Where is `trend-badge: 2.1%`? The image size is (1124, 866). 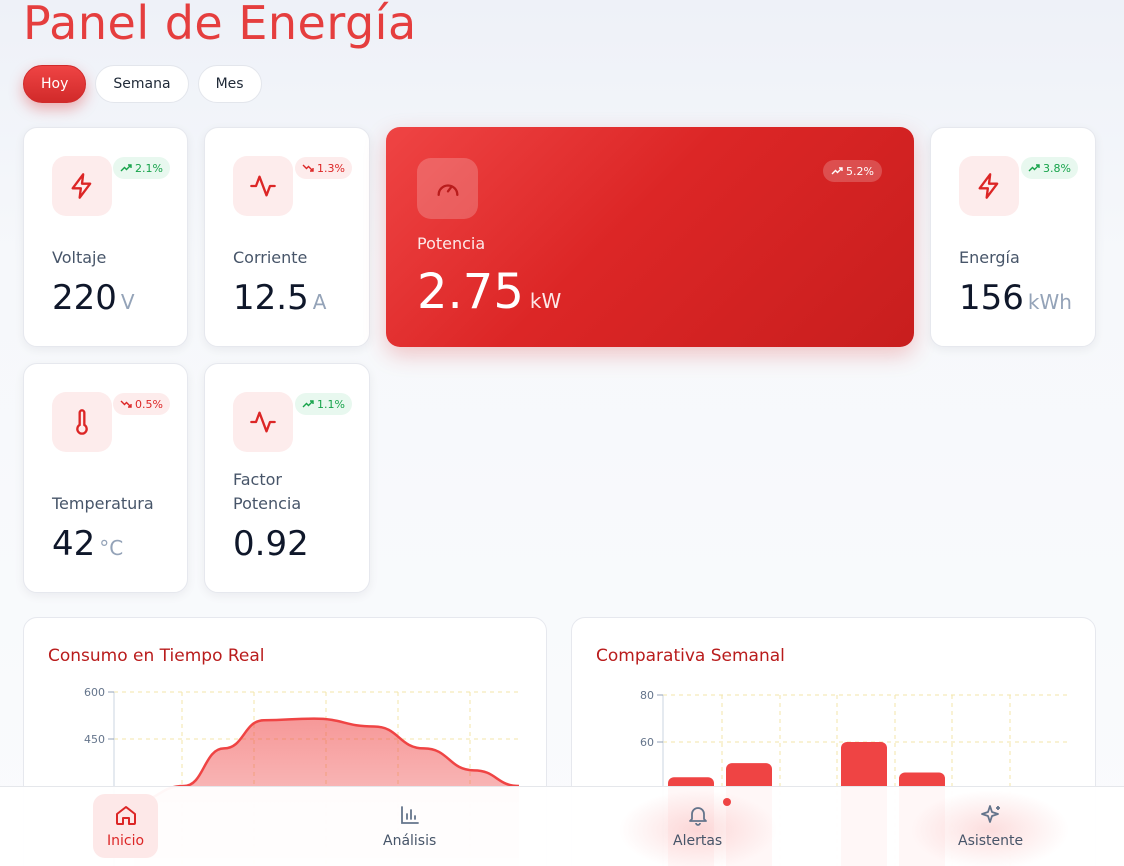 trend-badge: 2.1% is located at coordinates (141, 168).